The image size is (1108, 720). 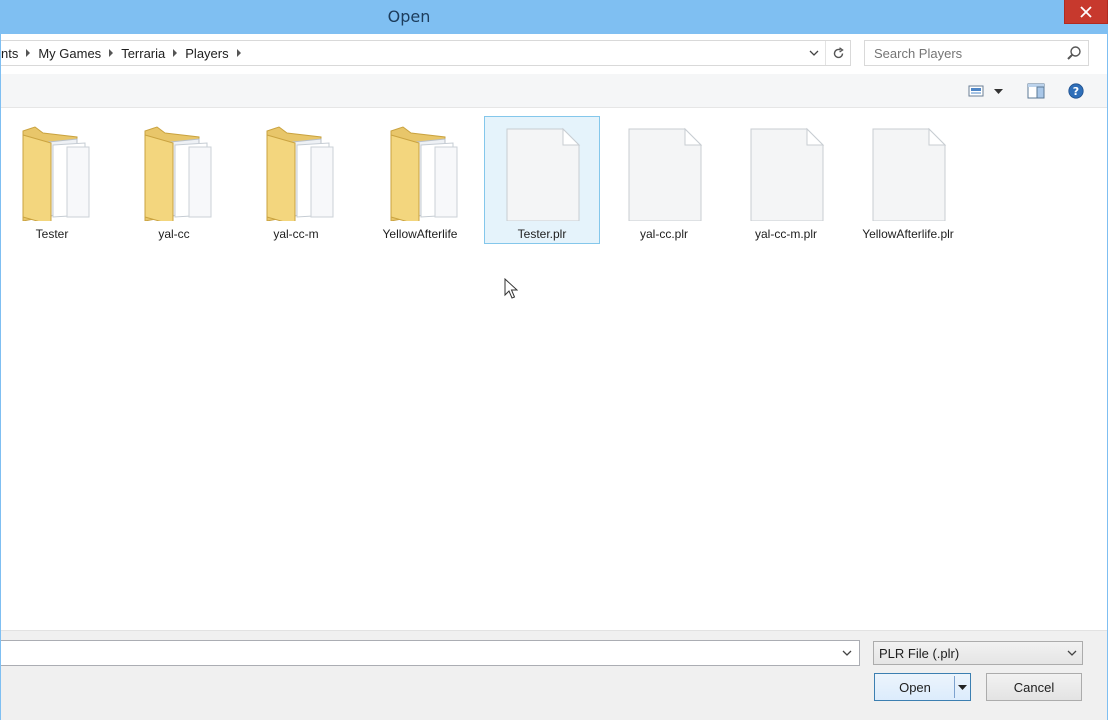 I want to click on file-item-folder: Tester, so click(x=55, y=180).